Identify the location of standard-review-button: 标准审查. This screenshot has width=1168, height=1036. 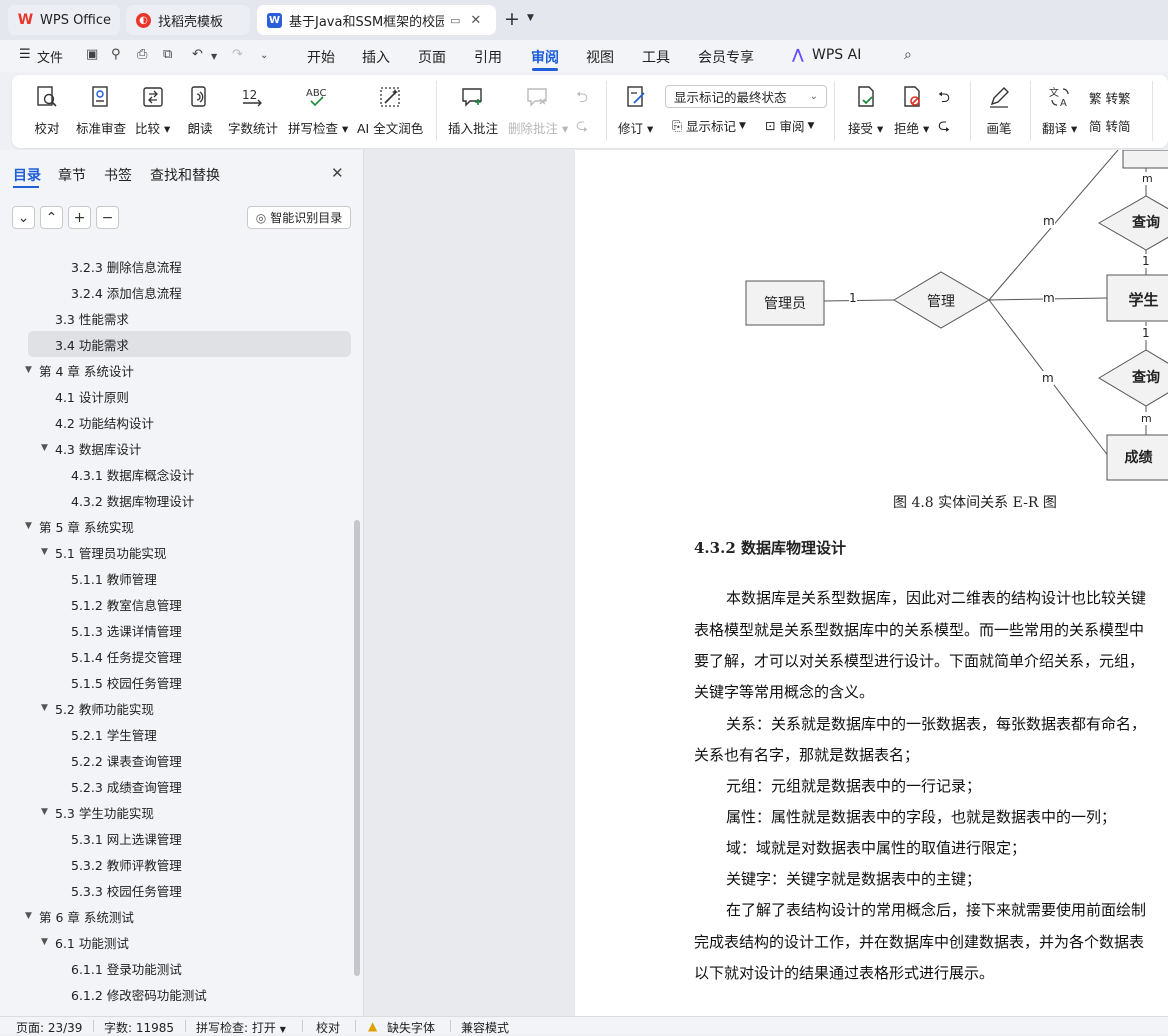
(101, 110).